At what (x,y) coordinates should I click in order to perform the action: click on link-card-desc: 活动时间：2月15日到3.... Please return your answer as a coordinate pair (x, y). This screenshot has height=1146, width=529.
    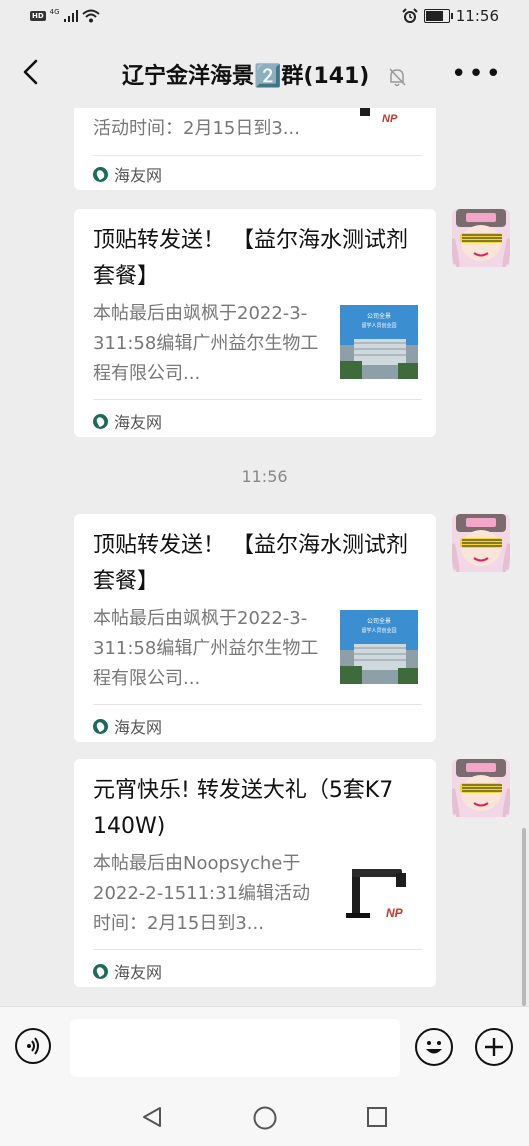
    Looking at the image, I should click on (196, 128).